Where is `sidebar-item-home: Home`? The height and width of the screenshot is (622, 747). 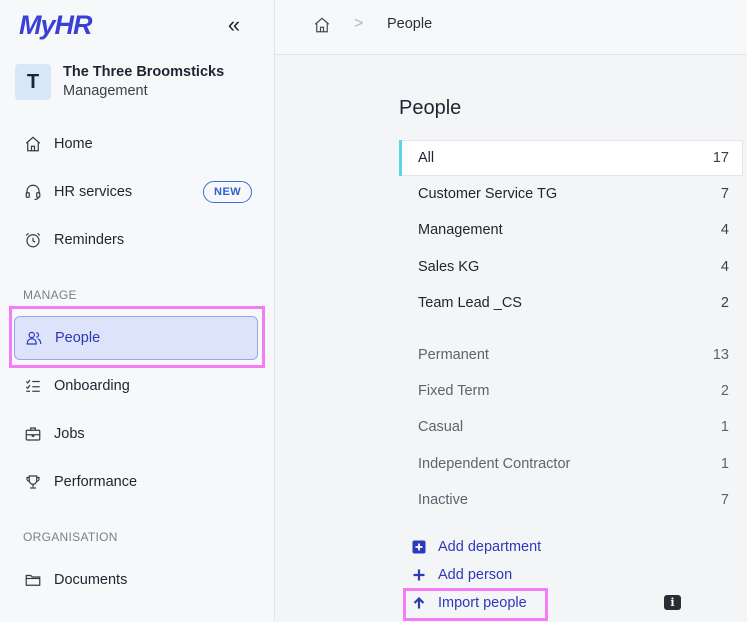 sidebar-item-home: Home is located at coordinates (136, 144).